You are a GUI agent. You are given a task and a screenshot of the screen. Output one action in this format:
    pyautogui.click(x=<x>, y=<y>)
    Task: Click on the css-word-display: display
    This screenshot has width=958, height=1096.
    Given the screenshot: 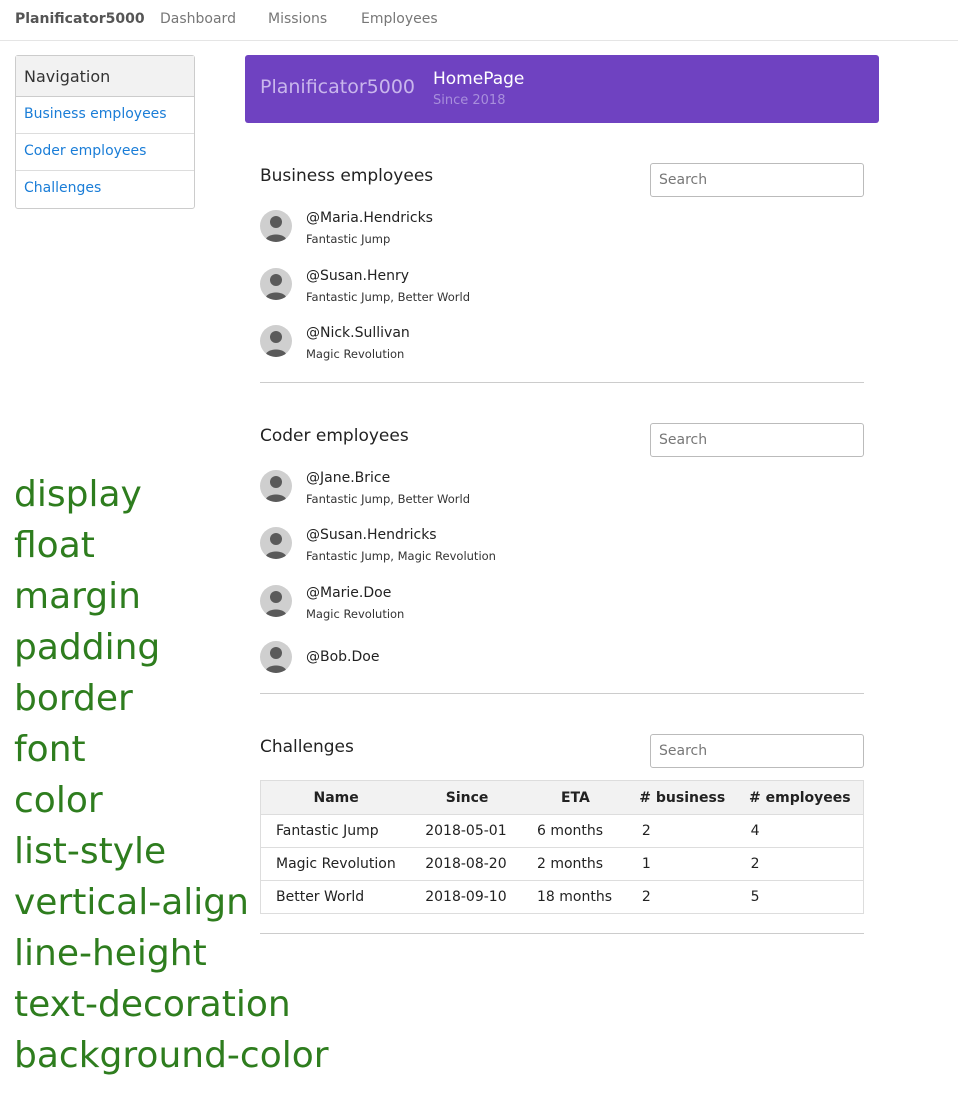 What is the action you would take?
    pyautogui.click(x=78, y=494)
    